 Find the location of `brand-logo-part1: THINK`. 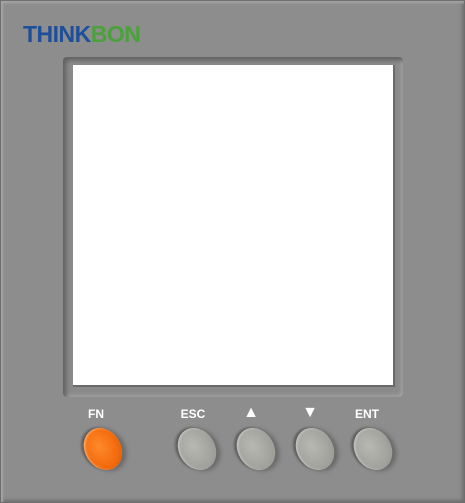

brand-logo-part1: THINK is located at coordinates (57, 34).